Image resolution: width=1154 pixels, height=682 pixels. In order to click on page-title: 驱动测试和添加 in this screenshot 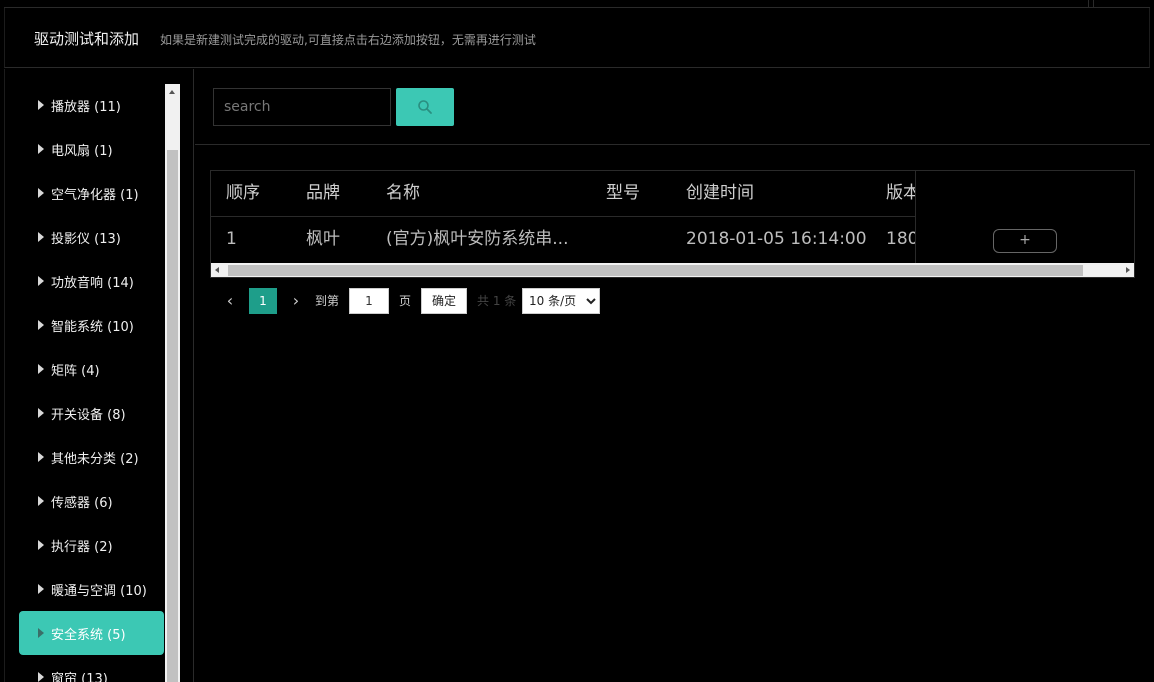, I will do `click(87, 39)`.